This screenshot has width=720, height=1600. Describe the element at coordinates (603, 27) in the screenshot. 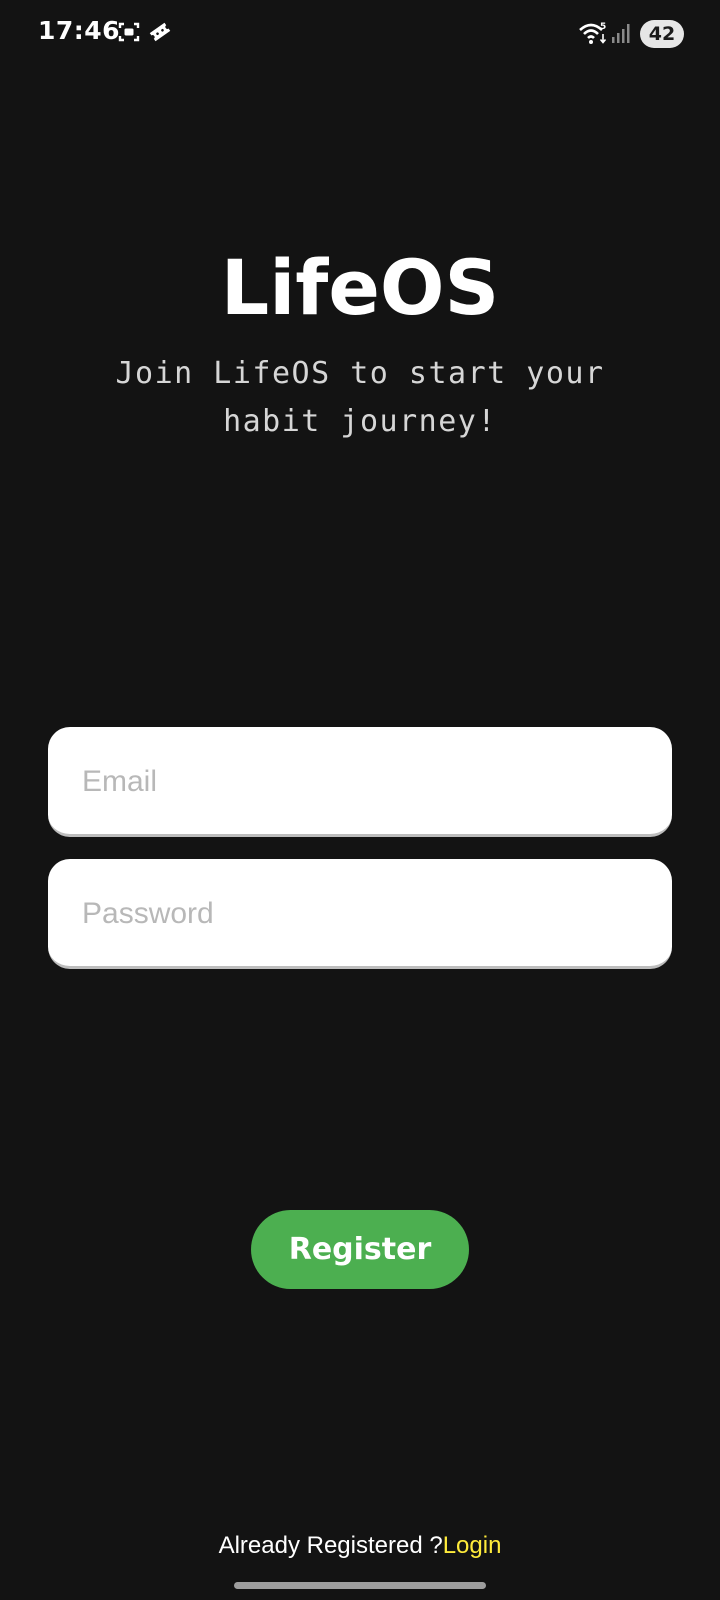

I see `svg-text: 5` at that location.